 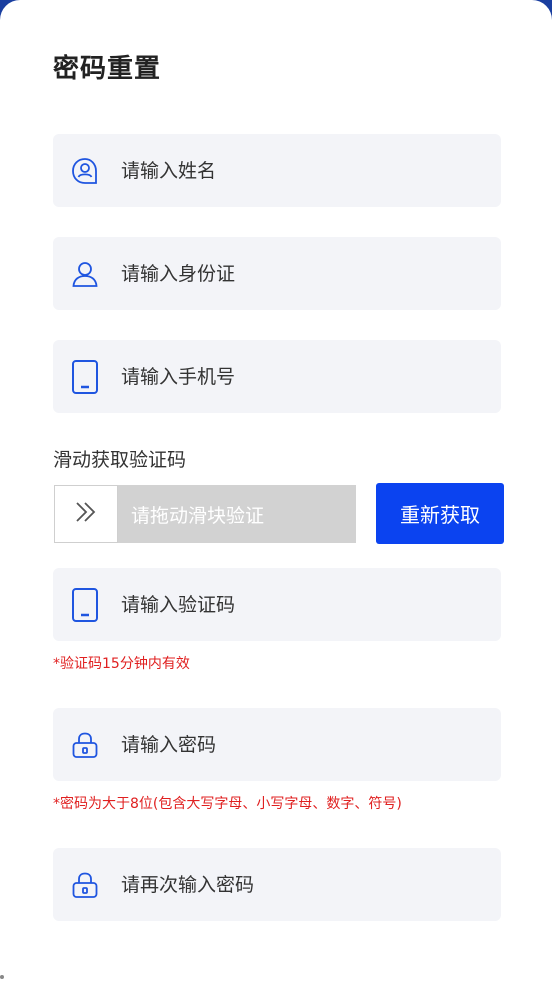 What do you see at coordinates (2, 977) in the screenshot?
I see `corner-dot` at bounding box center [2, 977].